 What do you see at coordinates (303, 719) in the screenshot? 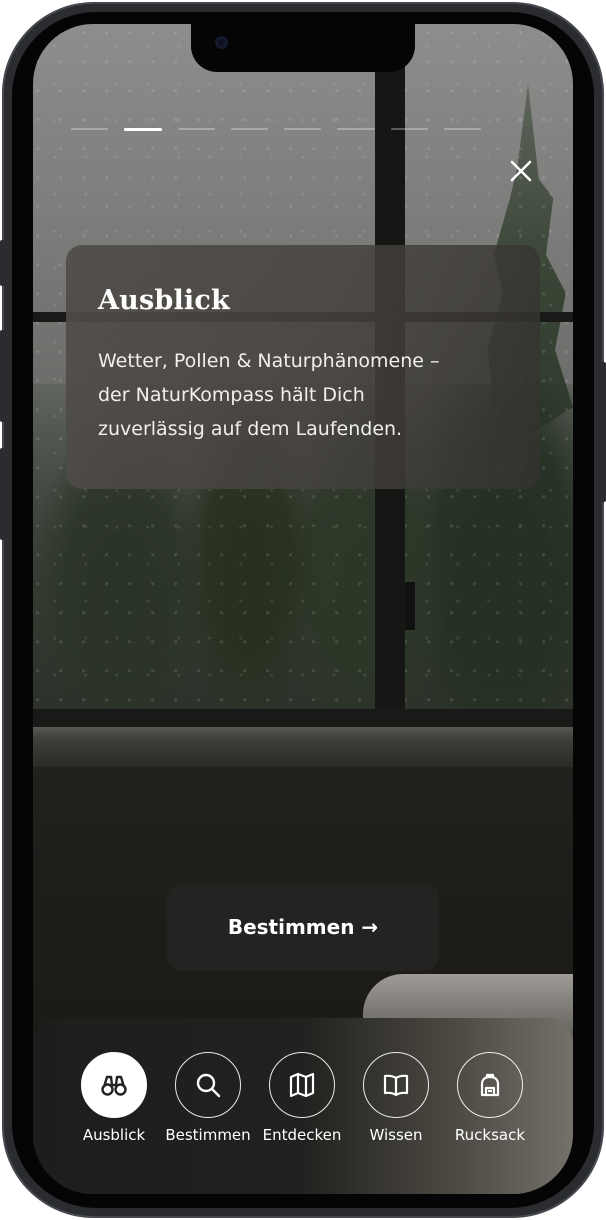
I see `window-frame-bottom` at bounding box center [303, 719].